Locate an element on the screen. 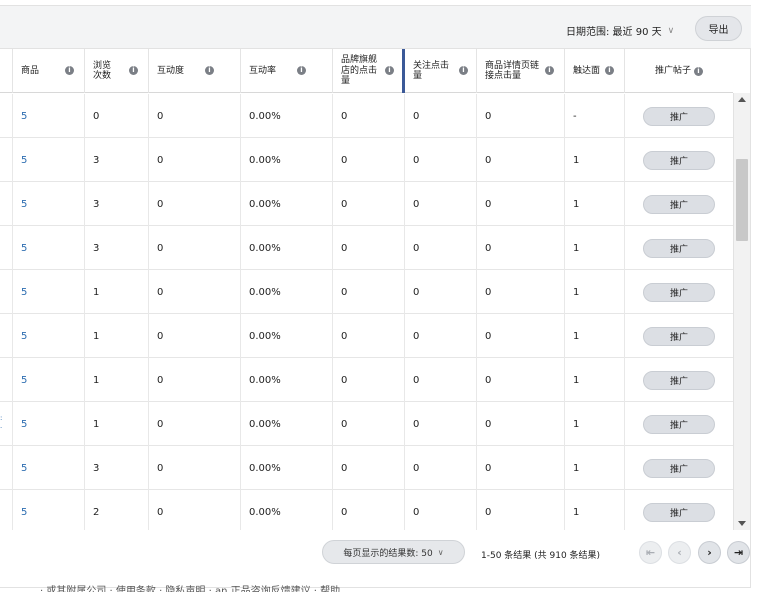  first-page-icon: ⇤ is located at coordinates (650, 552).